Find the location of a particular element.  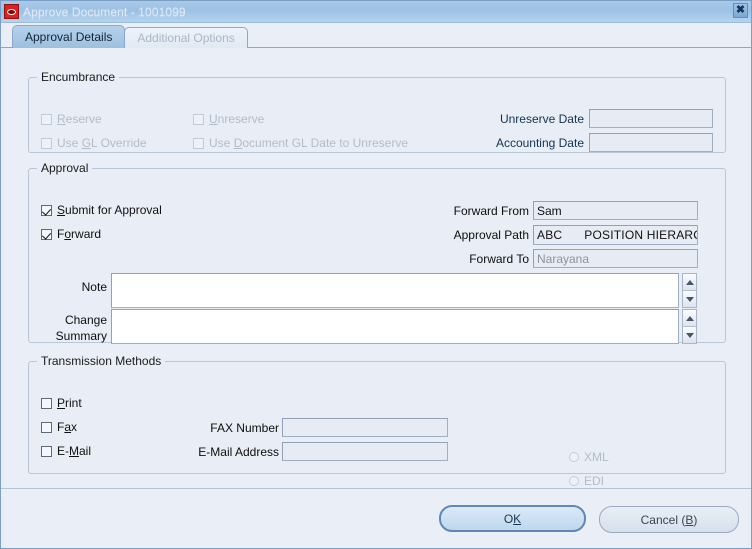

note-scroll-spinner is located at coordinates (689, 290).